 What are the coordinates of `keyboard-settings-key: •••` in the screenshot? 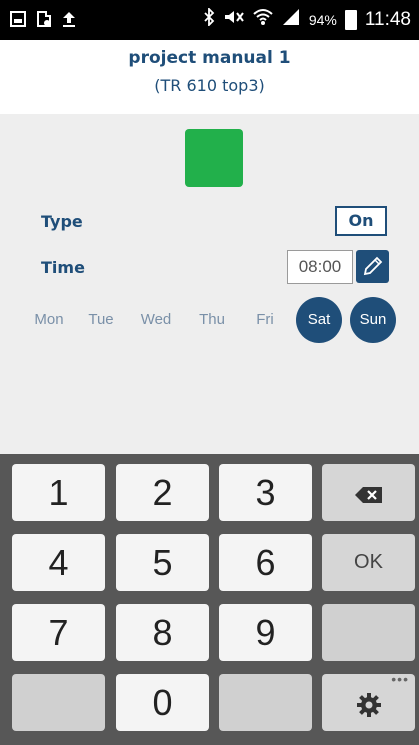 It's located at (368, 701).